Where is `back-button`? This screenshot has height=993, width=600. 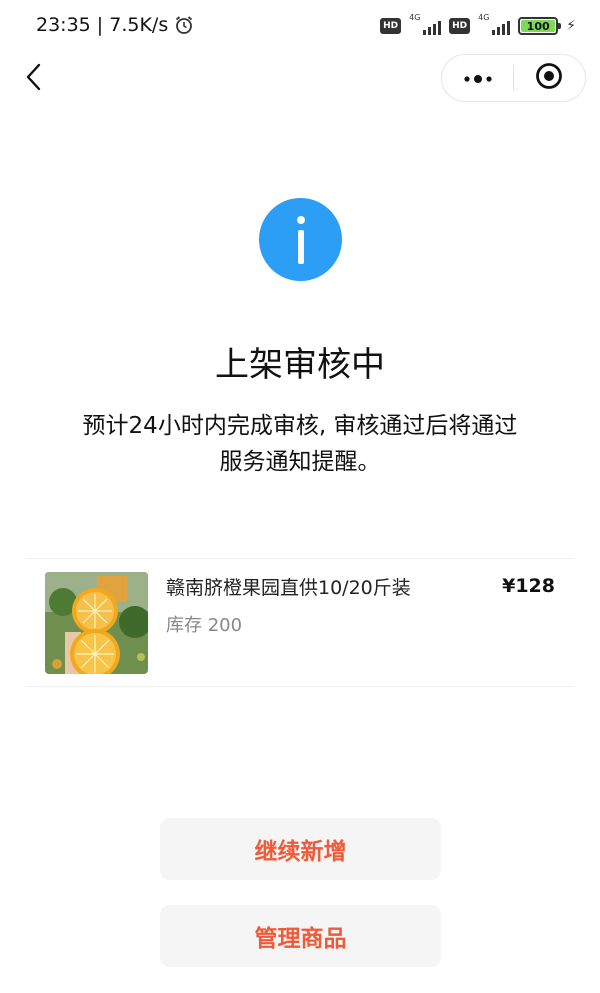
back-button is located at coordinates (33, 79).